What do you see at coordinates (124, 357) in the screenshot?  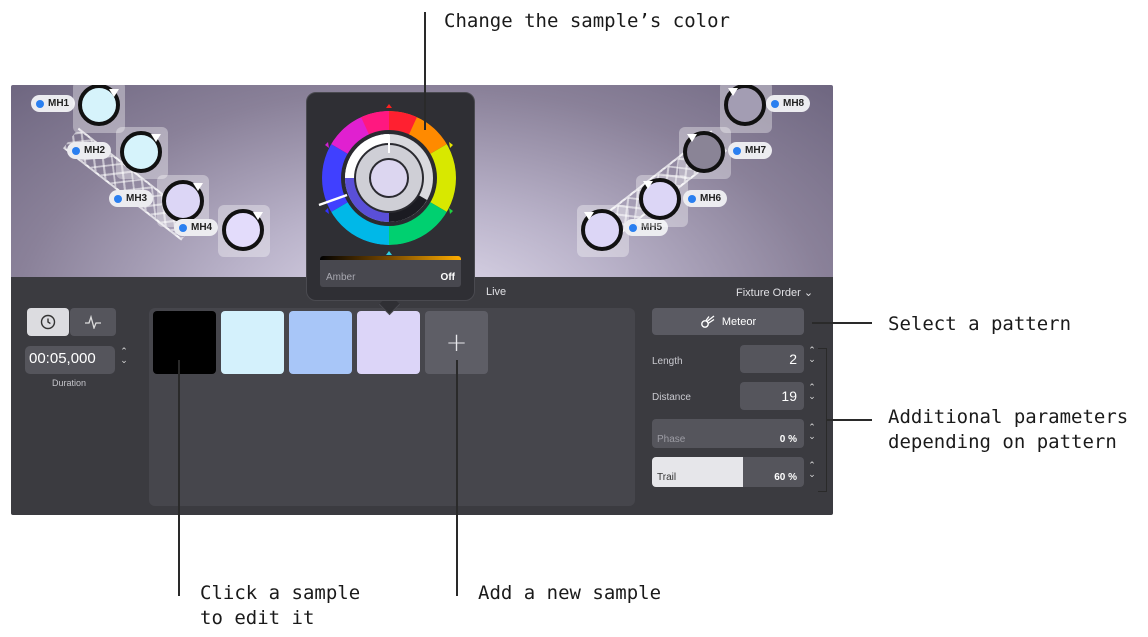 I see `duration-stepper: ⌃ ⌄` at bounding box center [124, 357].